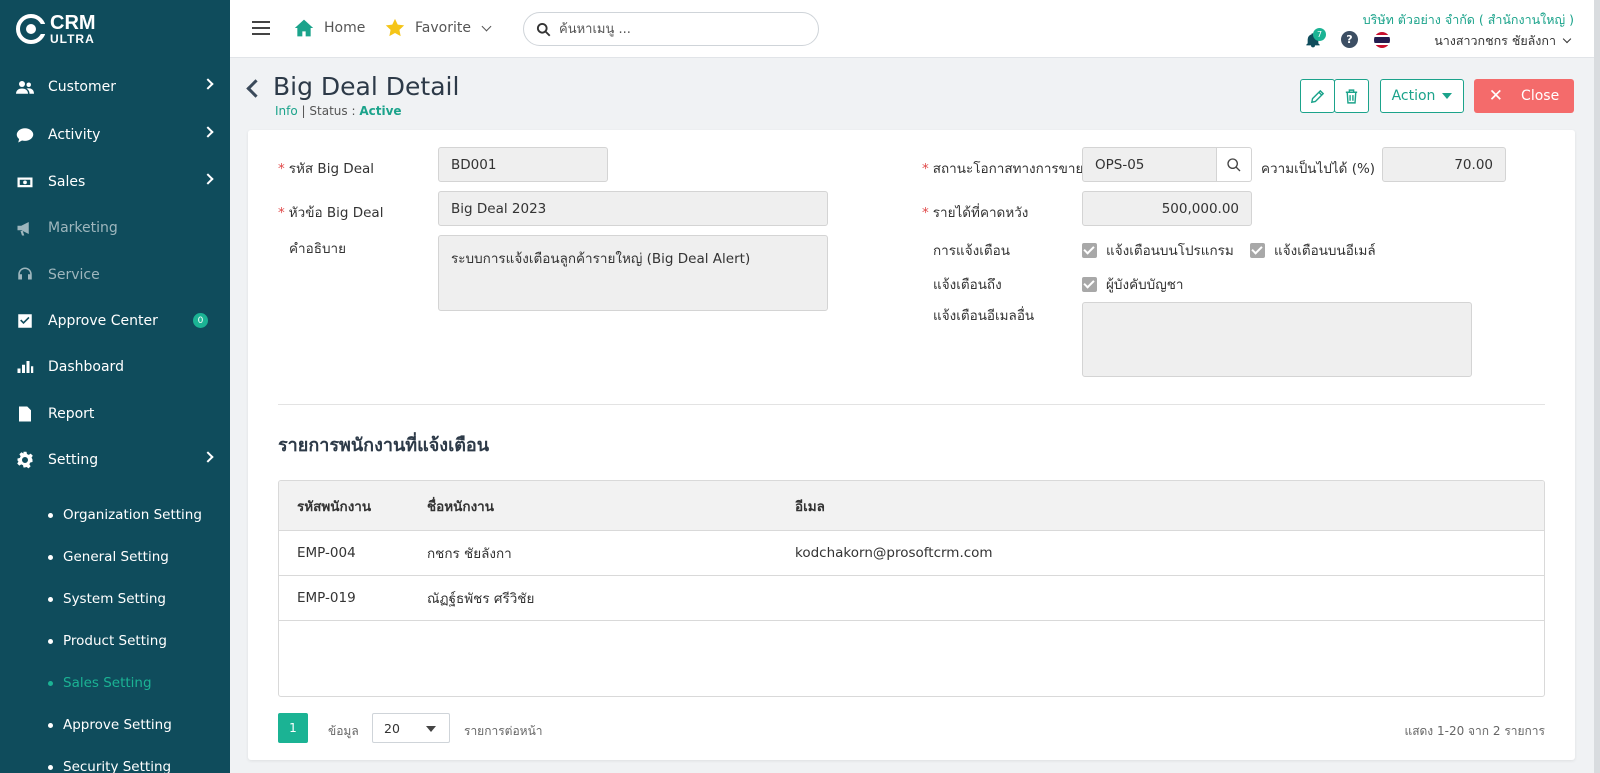  What do you see at coordinates (326, 553) in the screenshot?
I see `employee-code-cell: EMP-004` at bounding box center [326, 553].